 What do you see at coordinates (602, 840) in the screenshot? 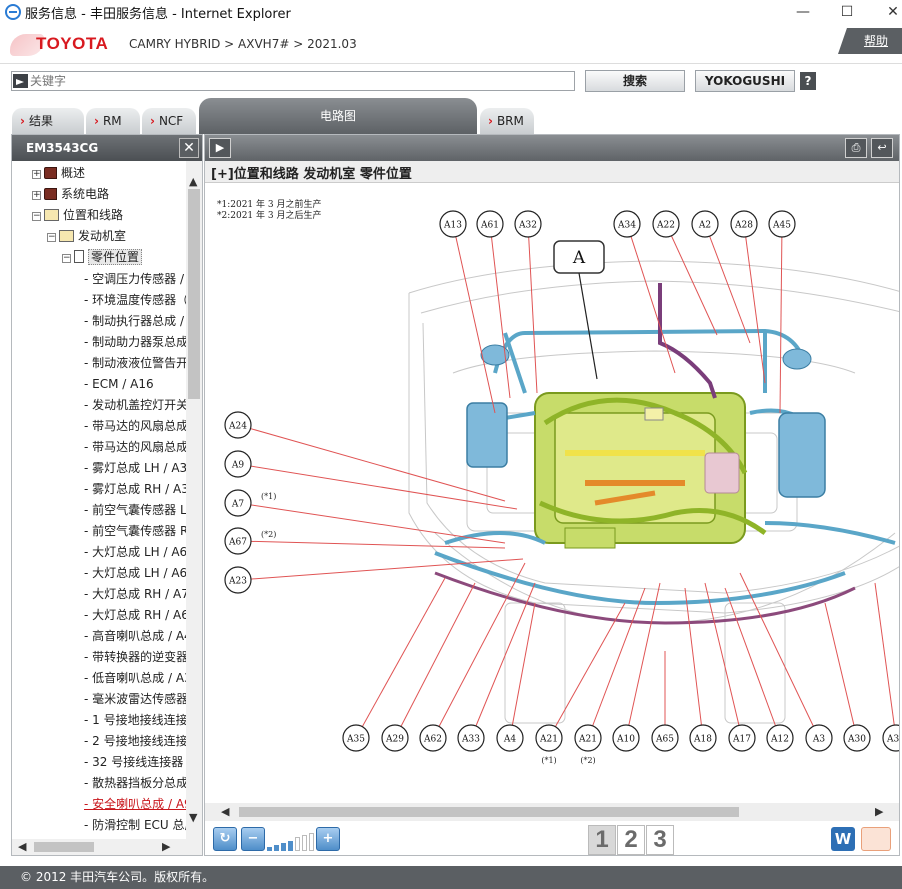
I see `page-1-button: 1` at bounding box center [602, 840].